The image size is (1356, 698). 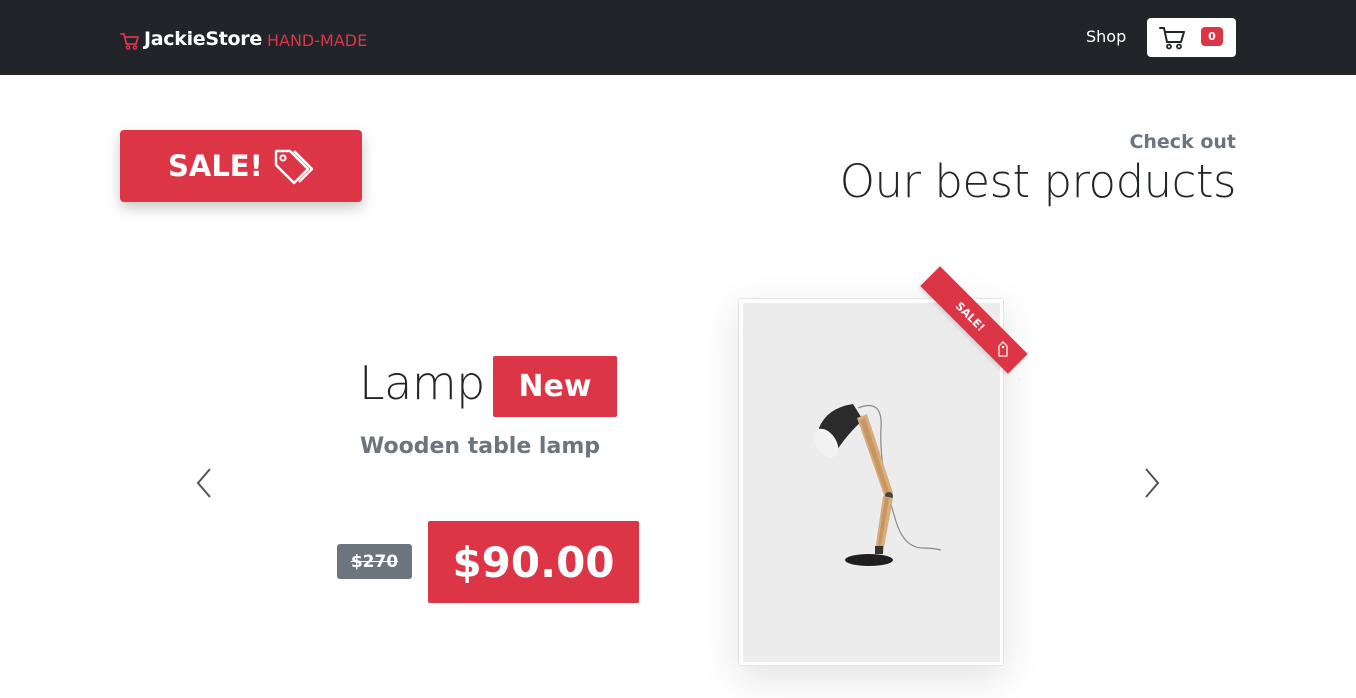 I want to click on product-card, so click(x=871, y=482).